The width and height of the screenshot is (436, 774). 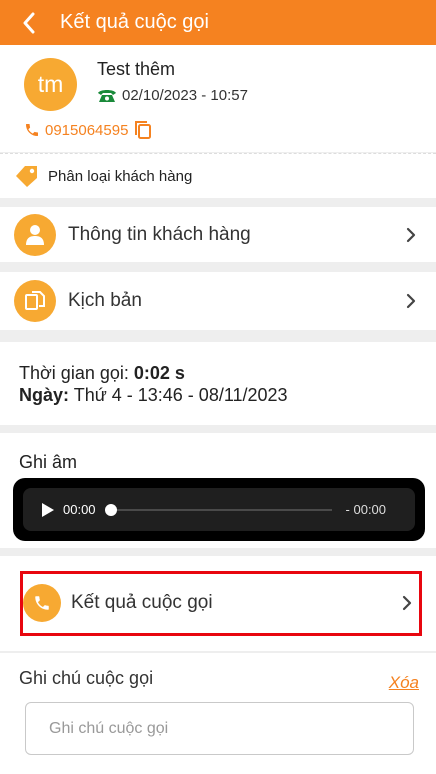 I want to click on document-icon, so click(x=35, y=301).